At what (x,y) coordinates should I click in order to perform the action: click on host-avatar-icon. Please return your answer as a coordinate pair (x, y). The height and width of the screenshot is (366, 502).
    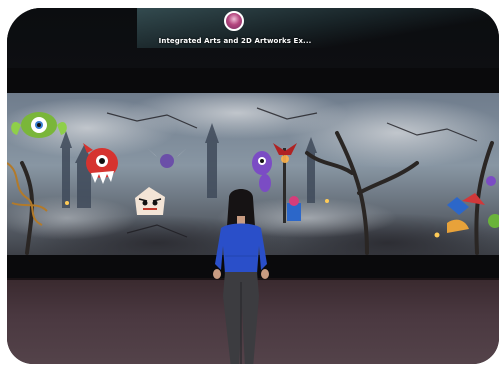
    Looking at the image, I should click on (234, 21).